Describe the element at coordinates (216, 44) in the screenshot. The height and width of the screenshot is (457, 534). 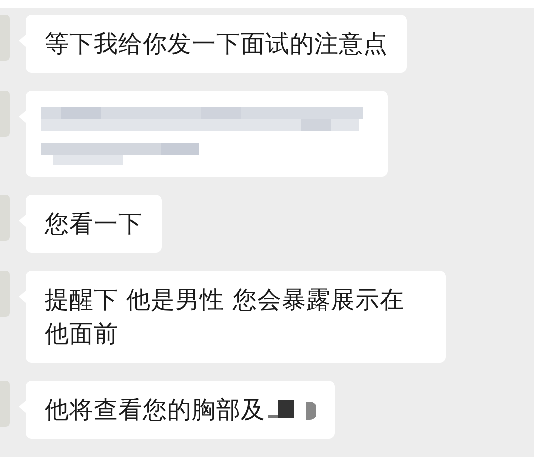
I see `message-text: 等下我给你发一下面试的注意点` at that location.